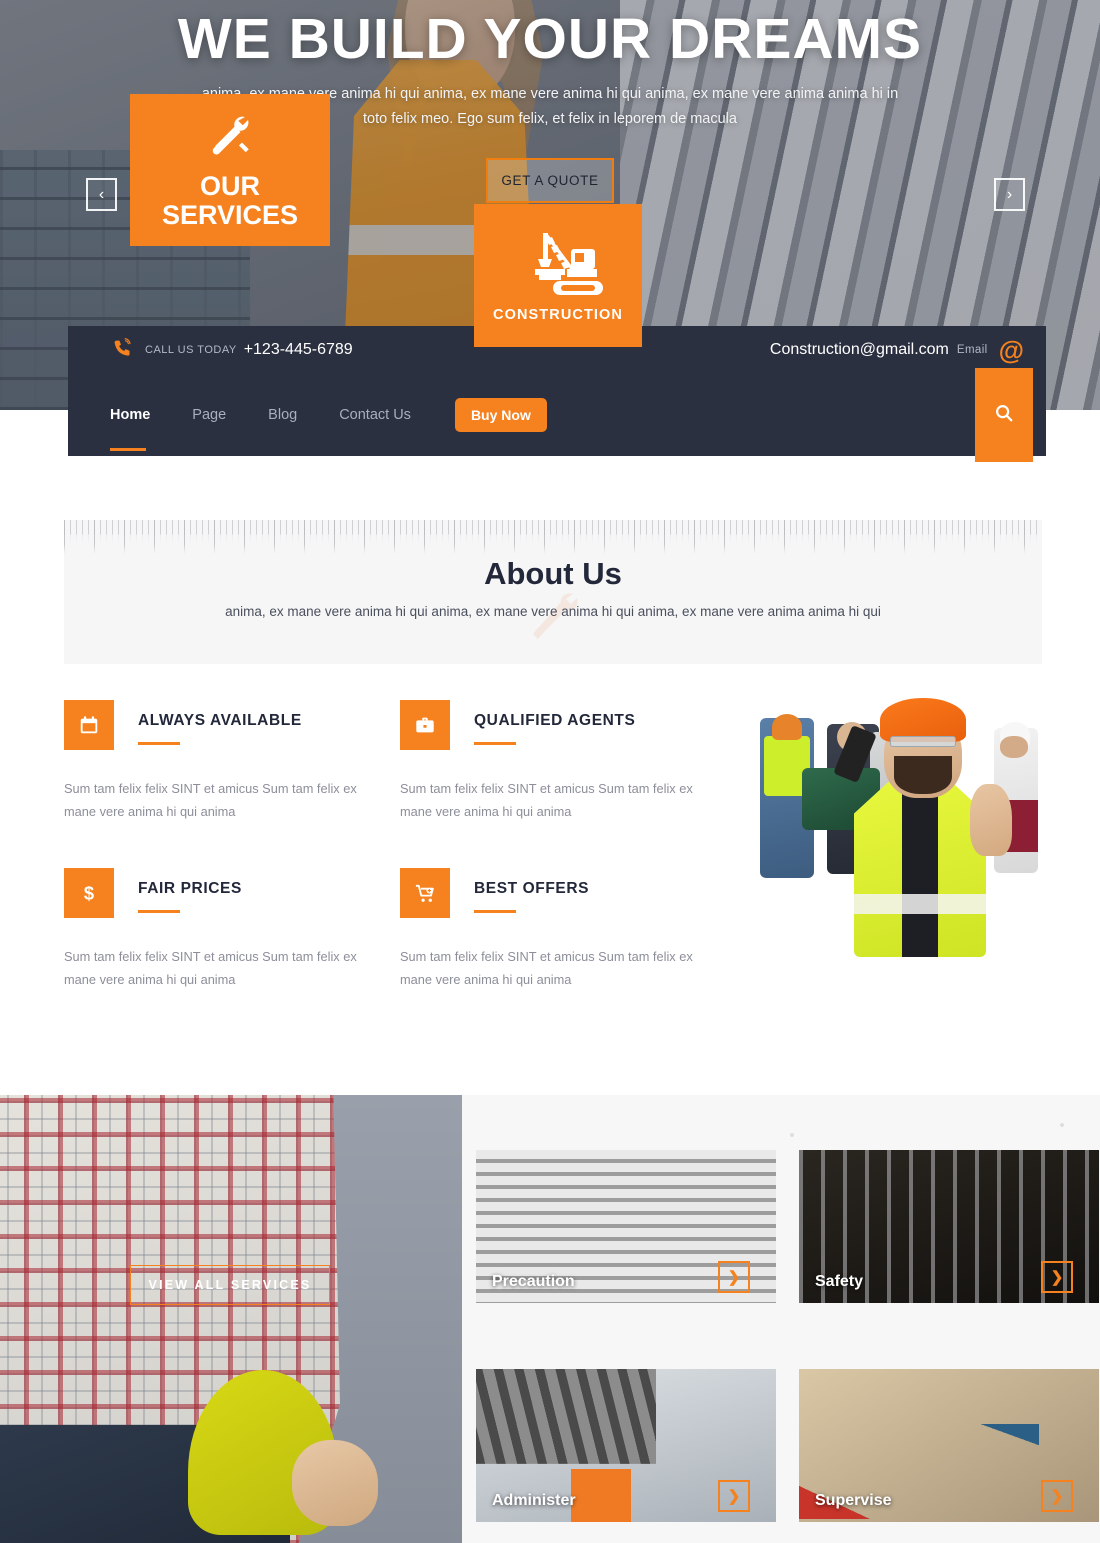 Image resolution: width=1100 pixels, height=1543 pixels. What do you see at coordinates (923, 741) in the screenshot?
I see `safety-goggles-icon` at bounding box center [923, 741].